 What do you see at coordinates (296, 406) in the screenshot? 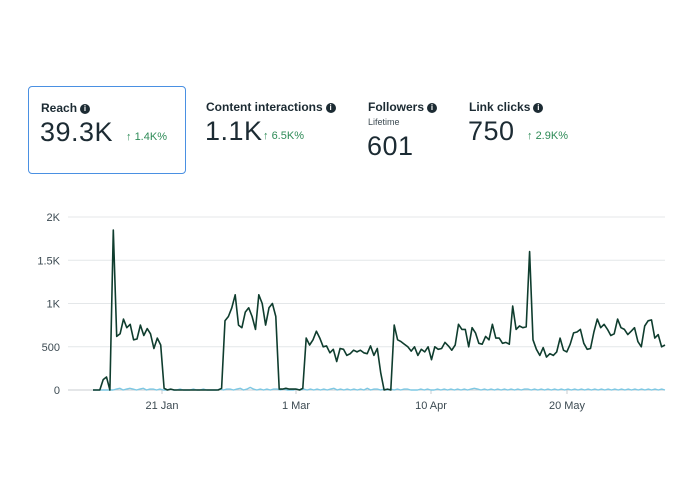
I see `x-tick-label: 1 Mar` at bounding box center [296, 406].